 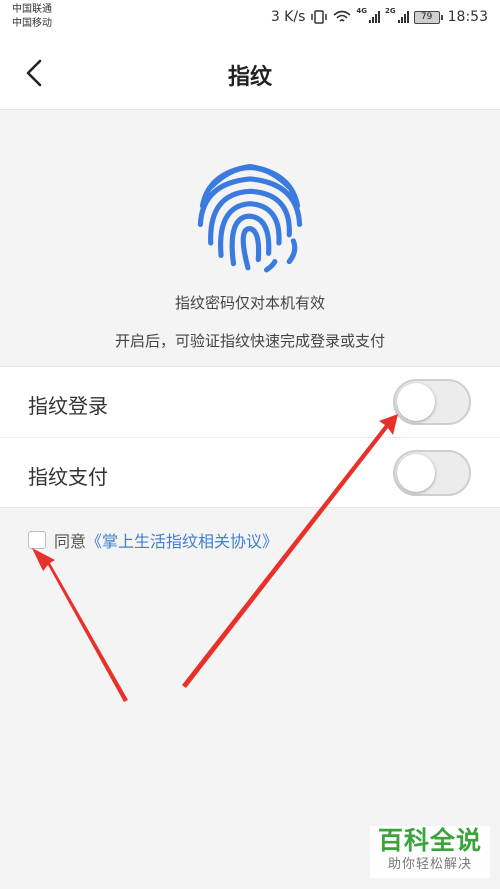 What do you see at coordinates (429, 840) in the screenshot?
I see `watermark-title: 百科全说` at bounding box center [429, 840].